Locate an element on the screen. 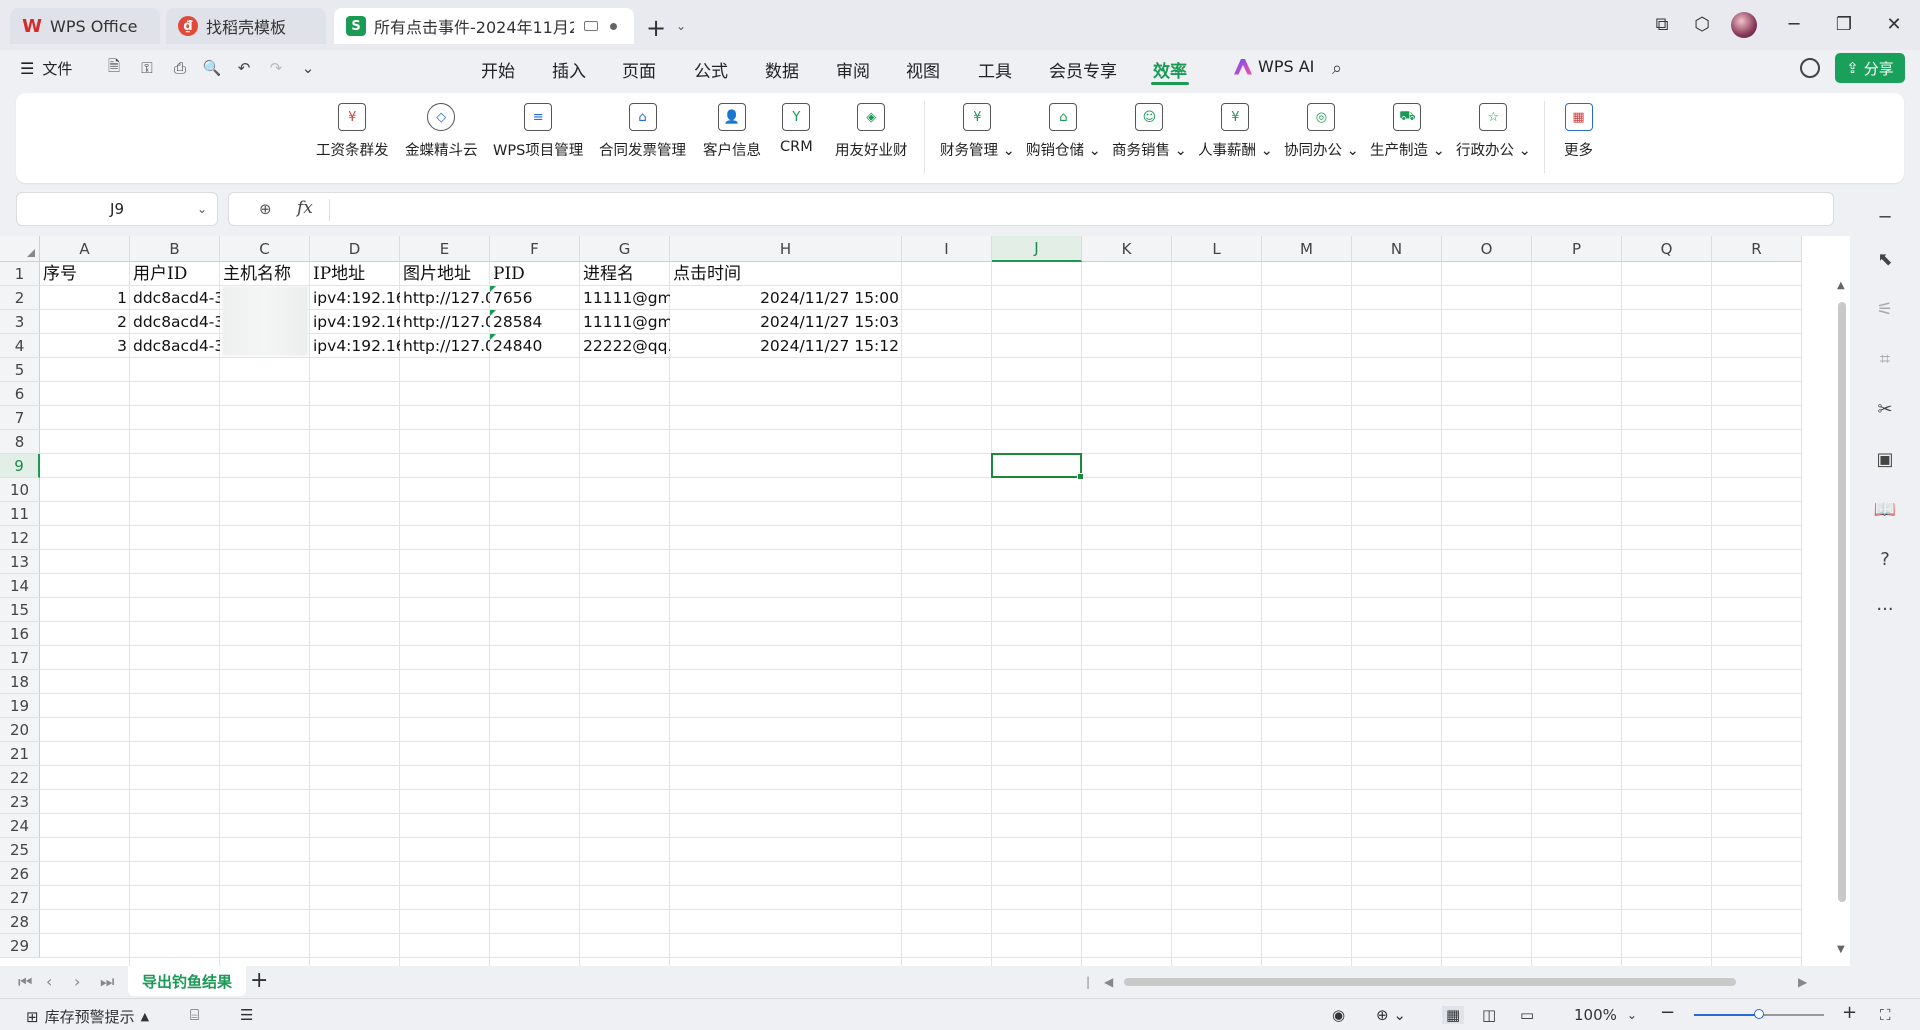 This screenshot has width=1920, height=1030. window-list-icon: ⧉ is located at coordinates (1662, 24).